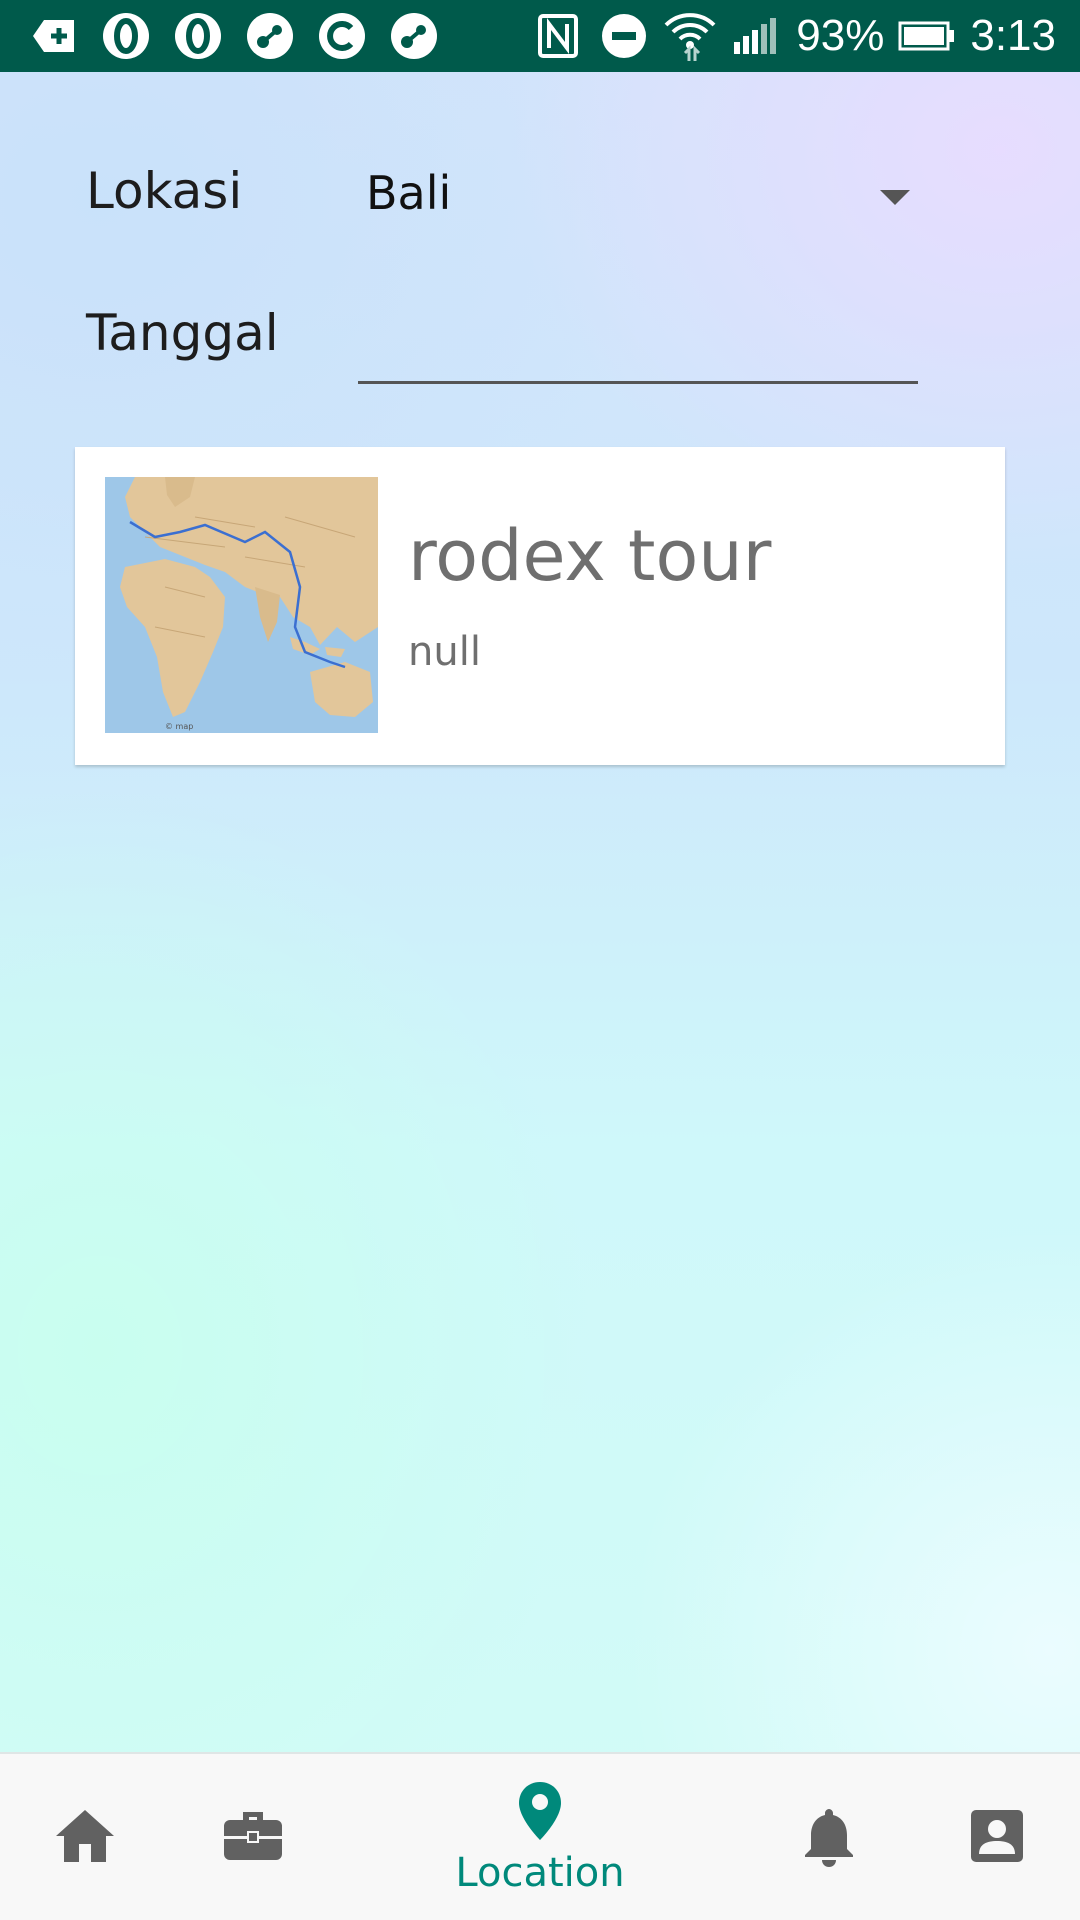  Describe the element at coordinates (182, 333) in the screenshot. I see `date-label: Tanggal` at that location.